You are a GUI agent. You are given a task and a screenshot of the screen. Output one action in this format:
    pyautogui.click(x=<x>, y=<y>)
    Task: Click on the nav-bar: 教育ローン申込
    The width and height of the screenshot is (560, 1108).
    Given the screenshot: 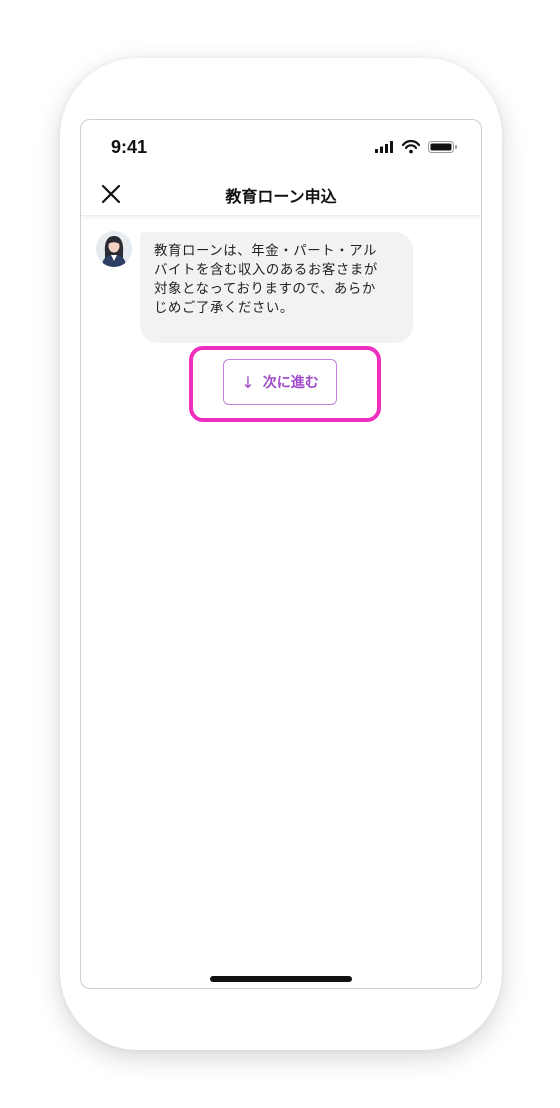 What is the action you would take?
    pyautogui.click(x=281, y=194)
    